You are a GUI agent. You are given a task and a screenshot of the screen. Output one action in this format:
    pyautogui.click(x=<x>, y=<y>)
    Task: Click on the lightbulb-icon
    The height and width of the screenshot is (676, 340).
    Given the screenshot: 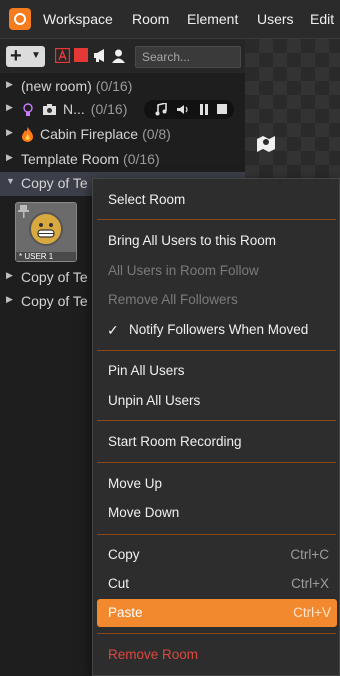 What is the action you would take?
    pyautogui.click(x=28, y=109)
    